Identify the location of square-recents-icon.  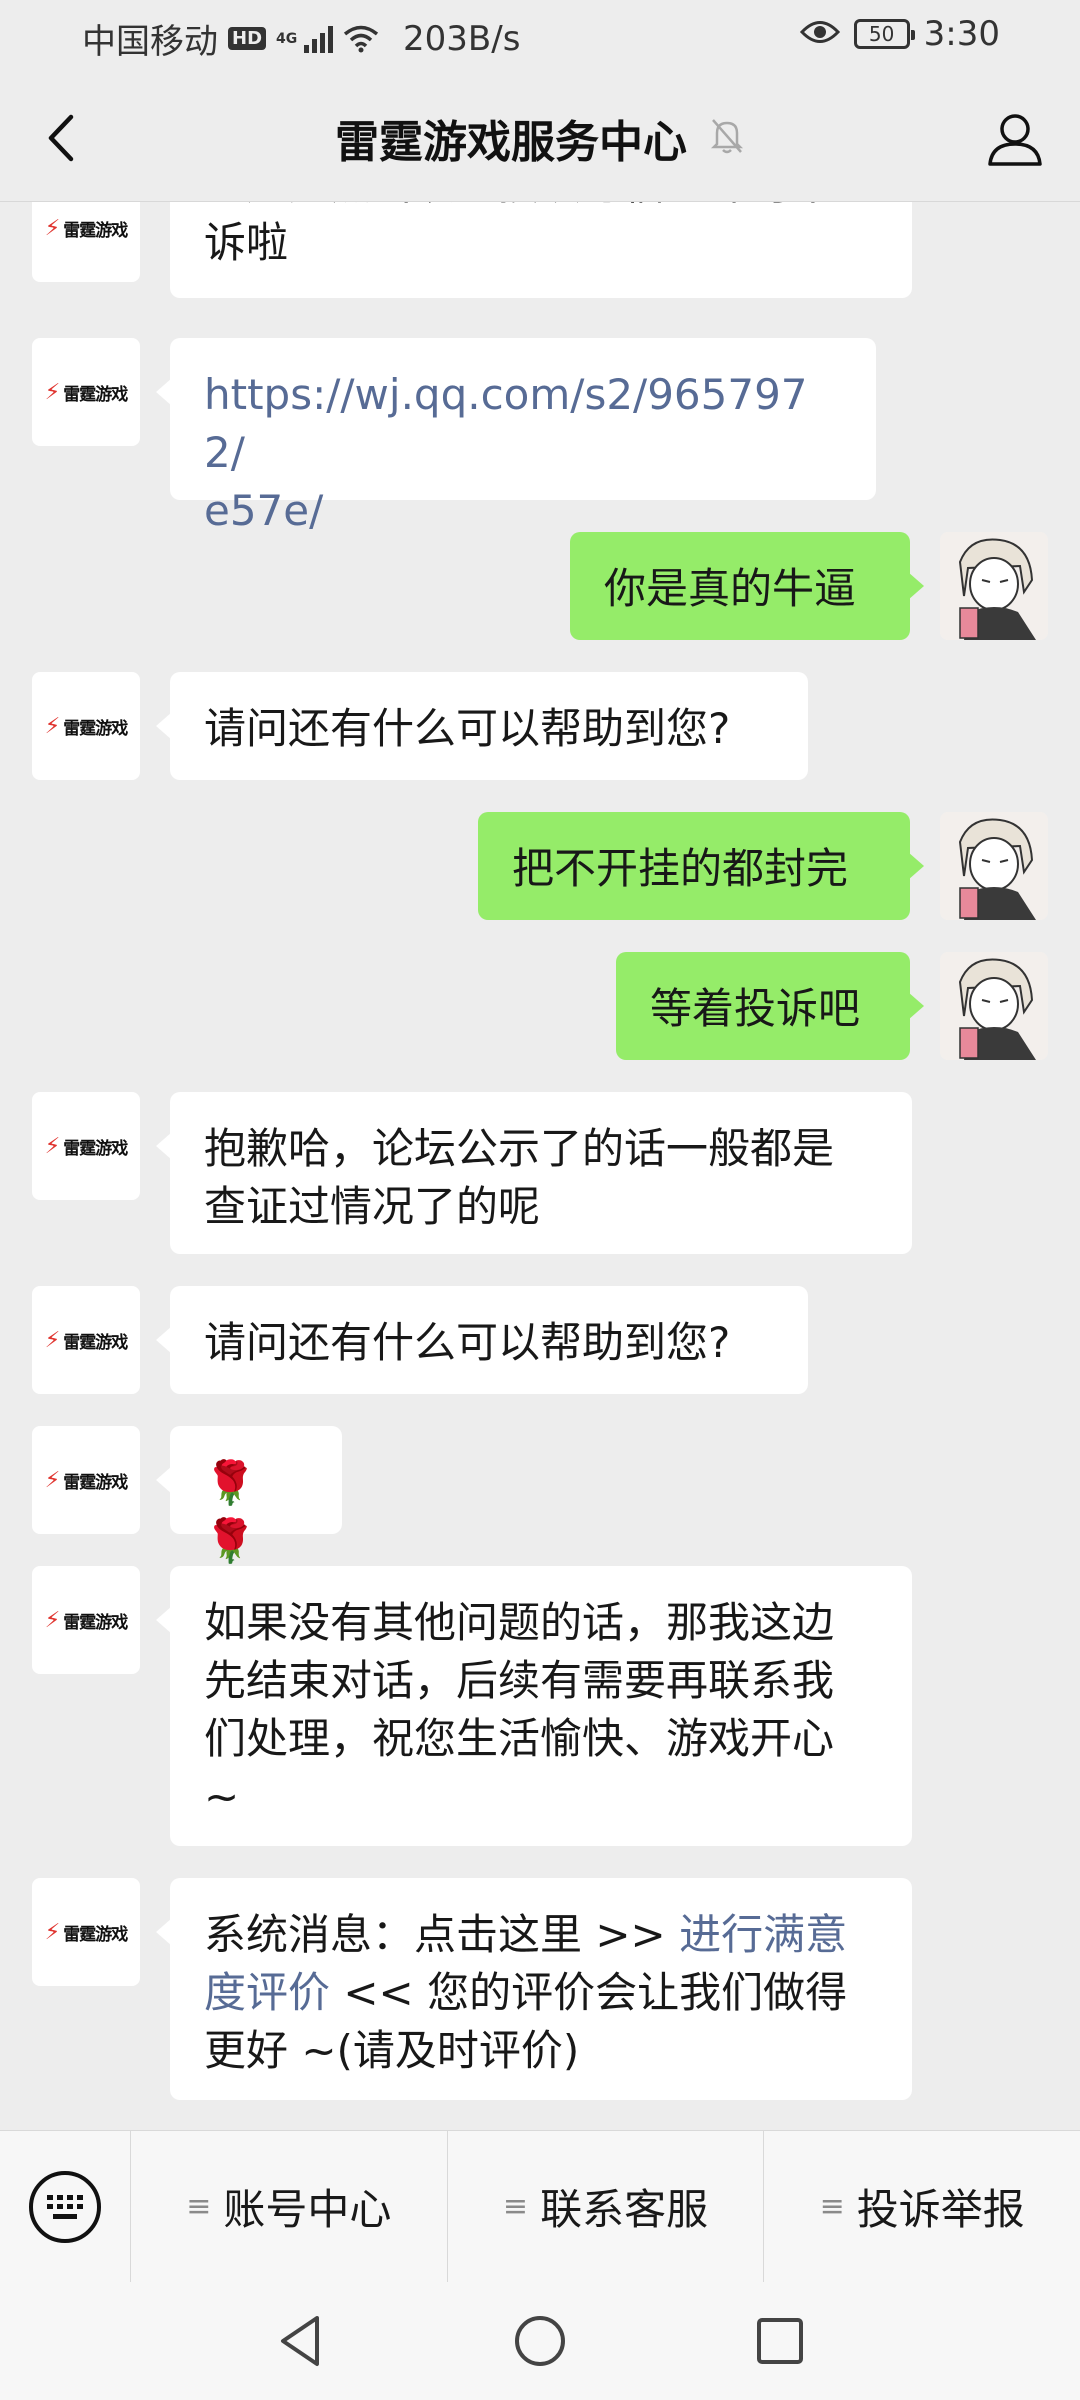
(780, 2341).